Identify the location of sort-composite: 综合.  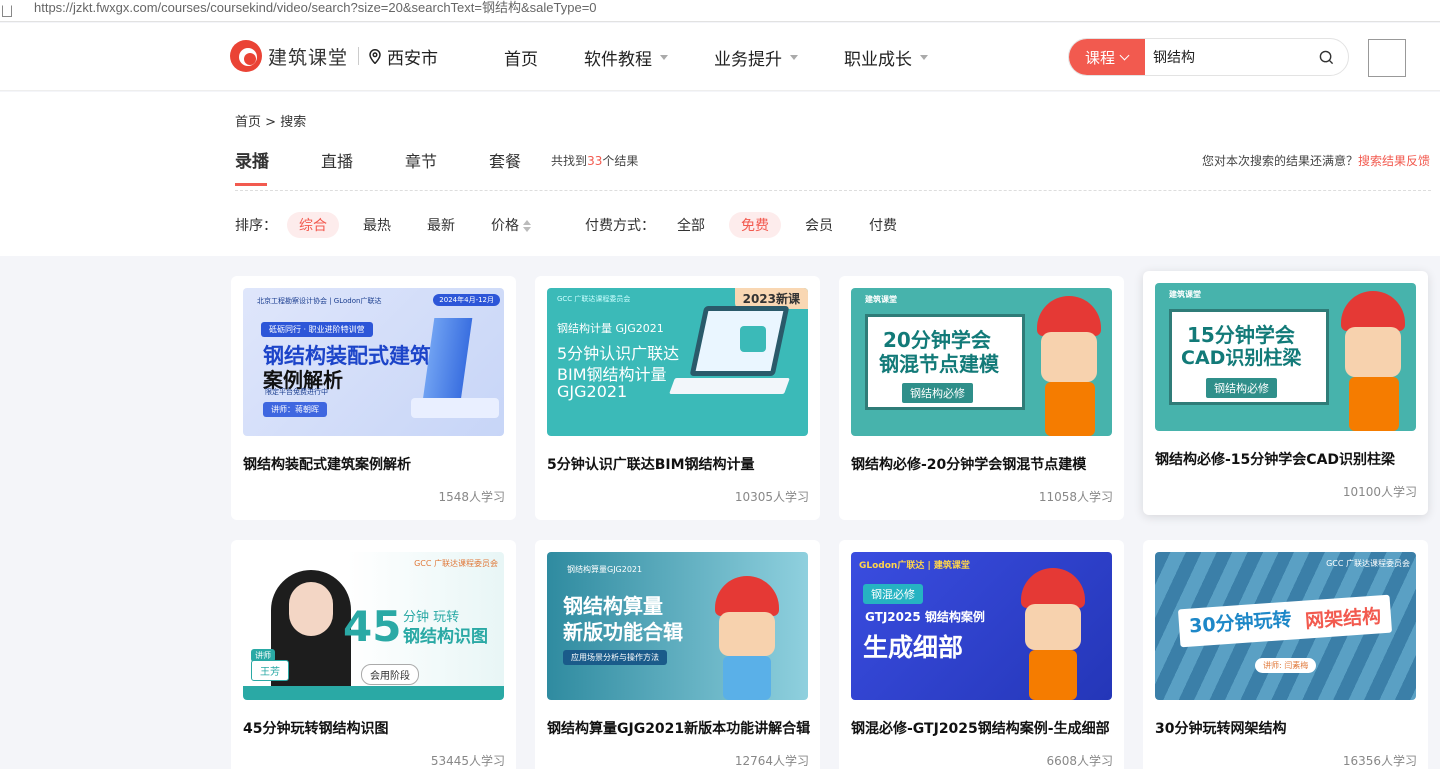
(313, 225).